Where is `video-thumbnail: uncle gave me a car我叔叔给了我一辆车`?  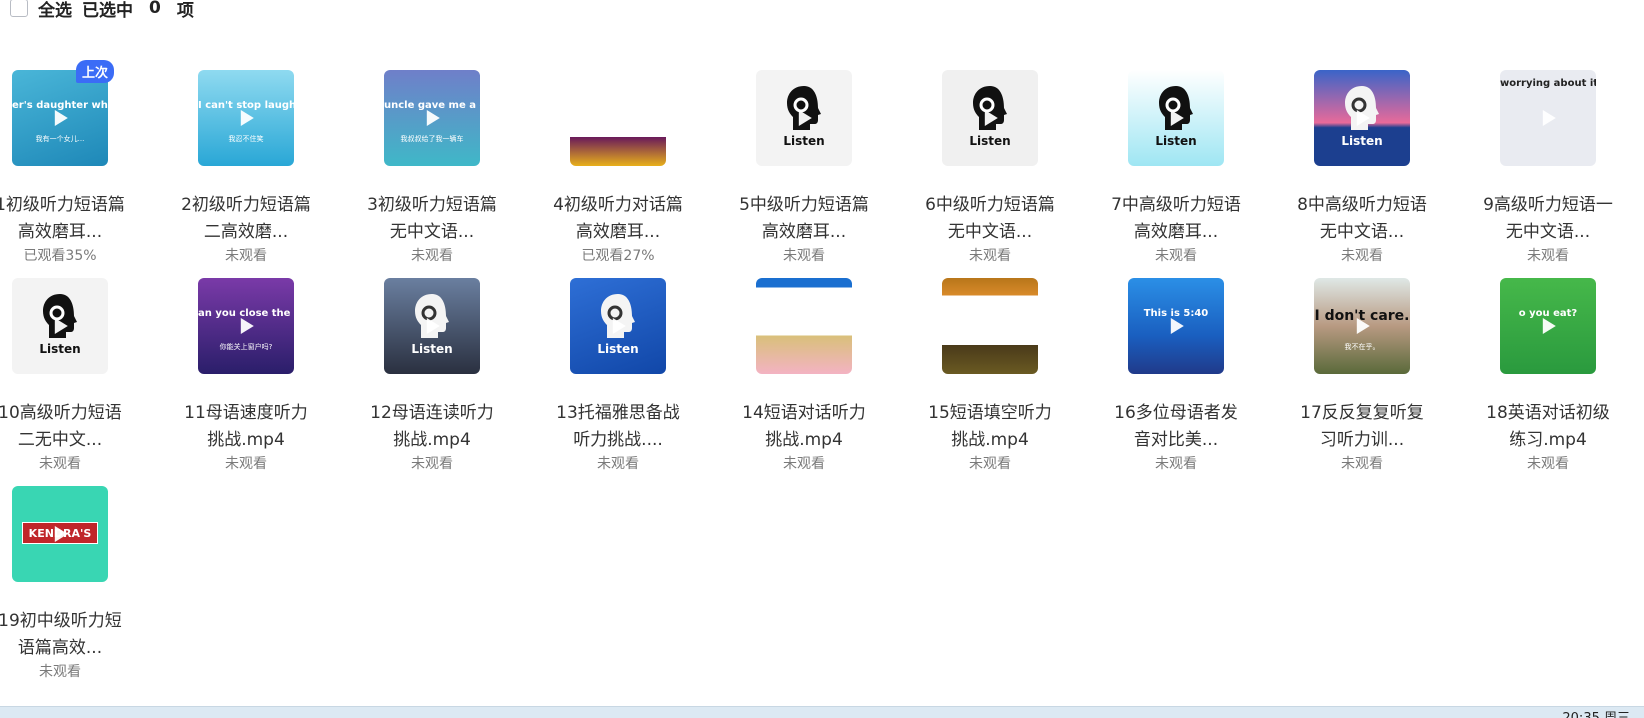 video-thumbnail: uncle gave me a car我叔叔给了我一辆车 is located at coordinates (432, 118).